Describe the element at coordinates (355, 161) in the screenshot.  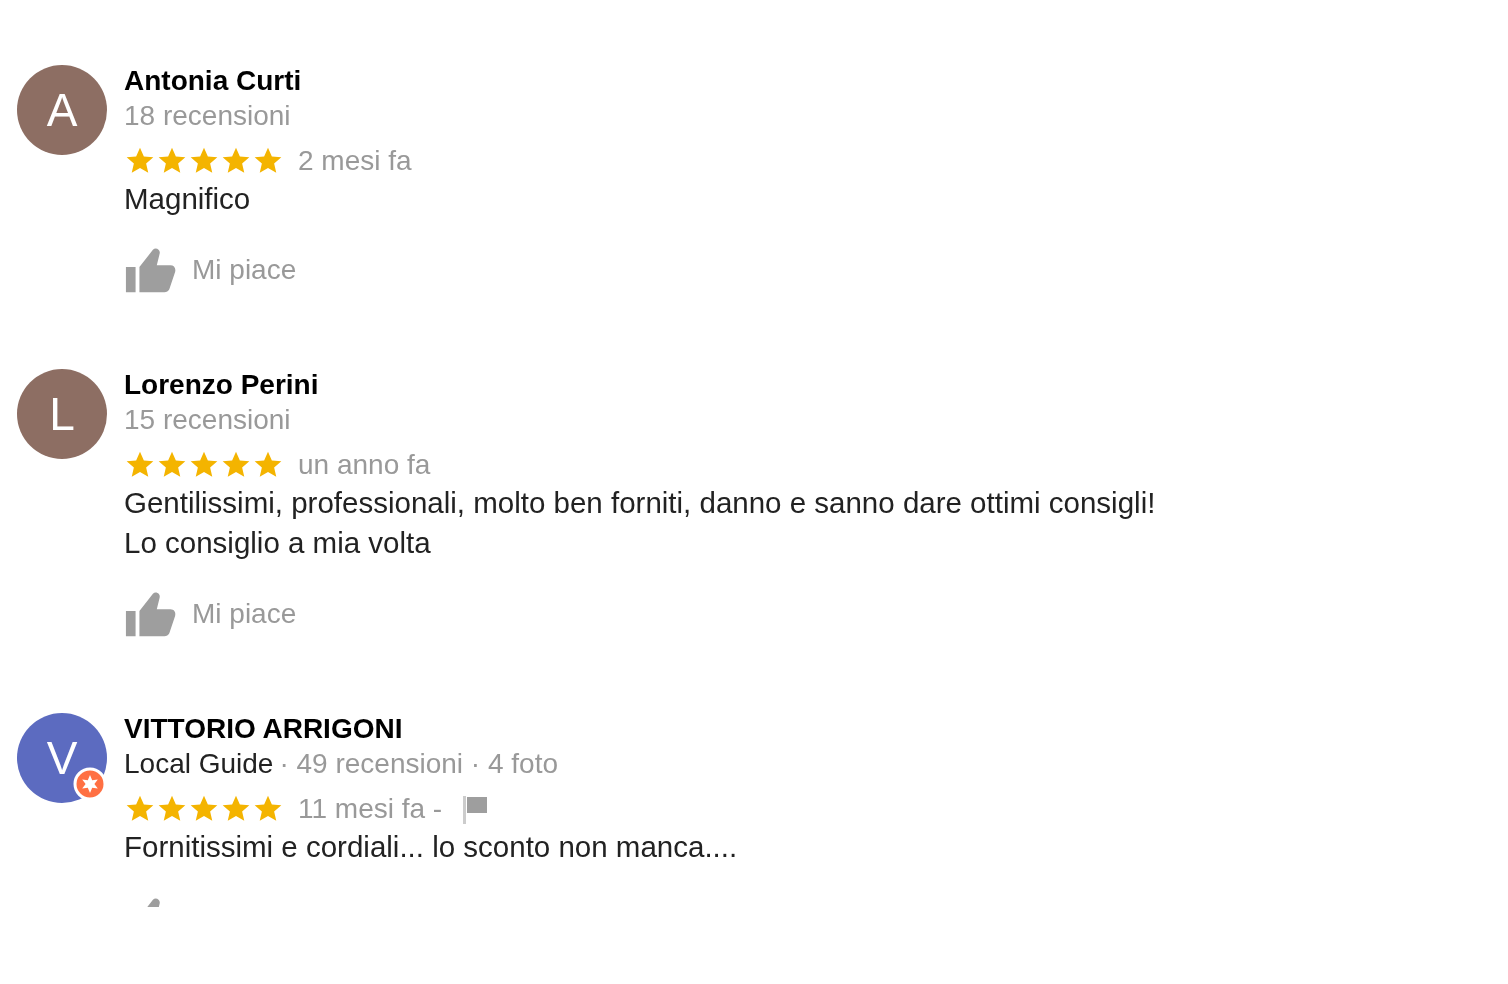
I see `review-date: 2 mesi fa` at that location.